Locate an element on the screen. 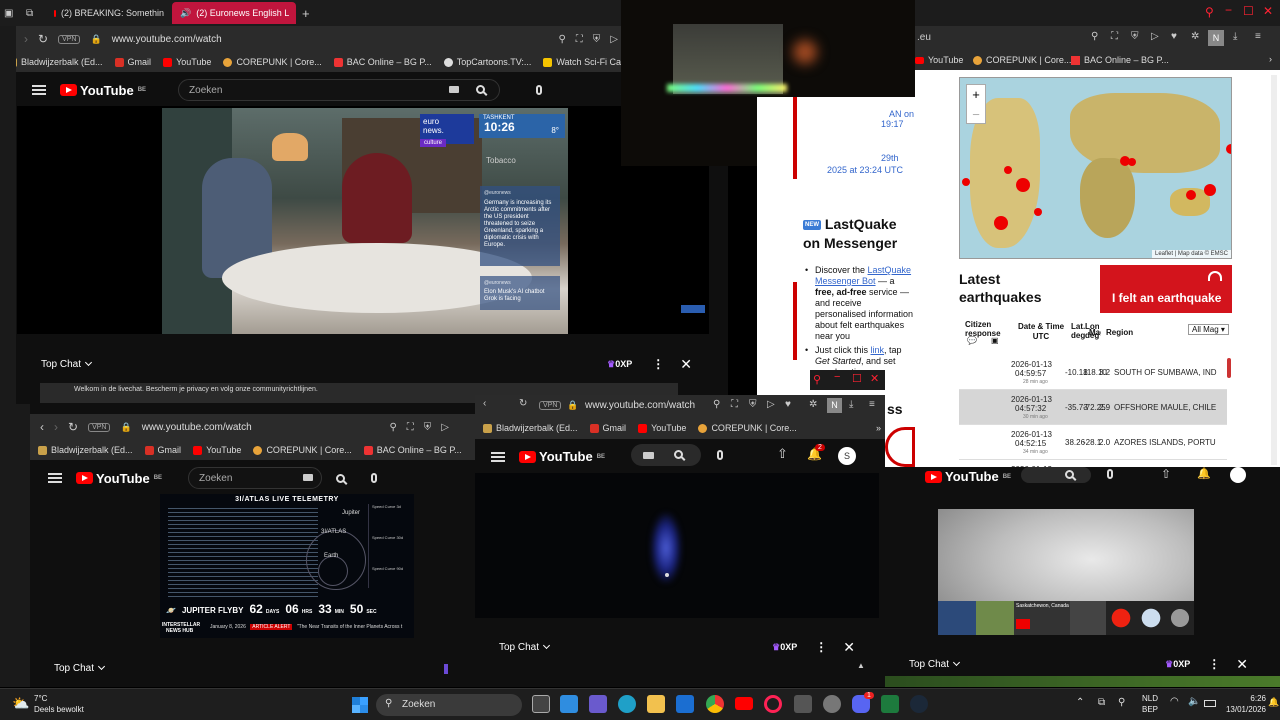 The width and height of the screenshot is (1280, 720). chevron-up-icon: ▲ is located at coordinates (861, 665).